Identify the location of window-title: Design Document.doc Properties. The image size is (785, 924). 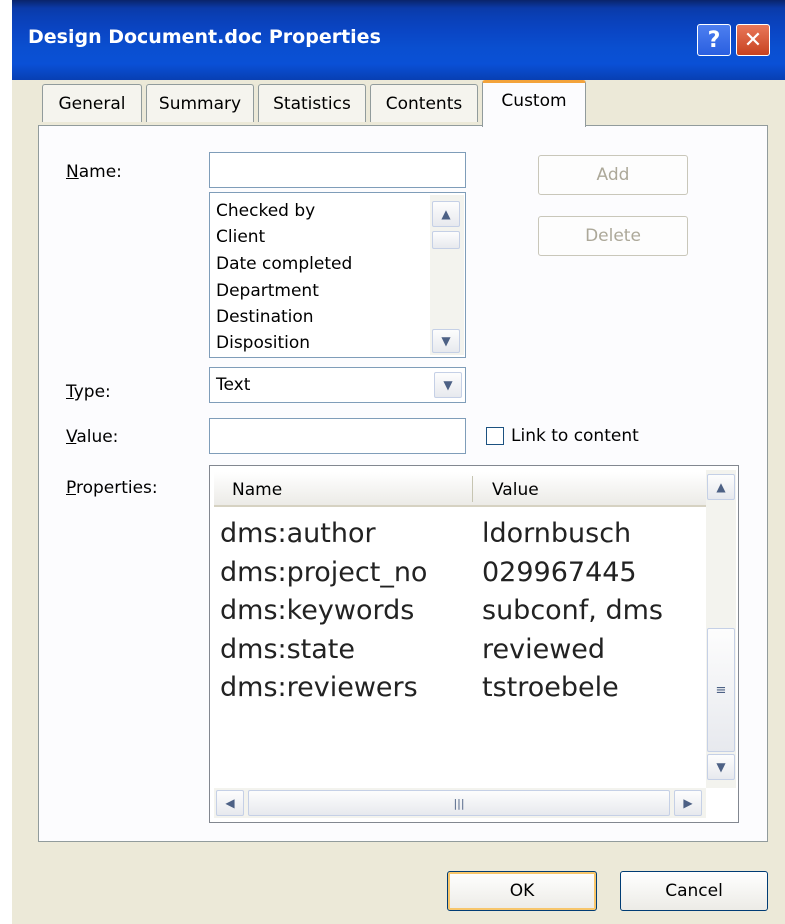
(204, 37).